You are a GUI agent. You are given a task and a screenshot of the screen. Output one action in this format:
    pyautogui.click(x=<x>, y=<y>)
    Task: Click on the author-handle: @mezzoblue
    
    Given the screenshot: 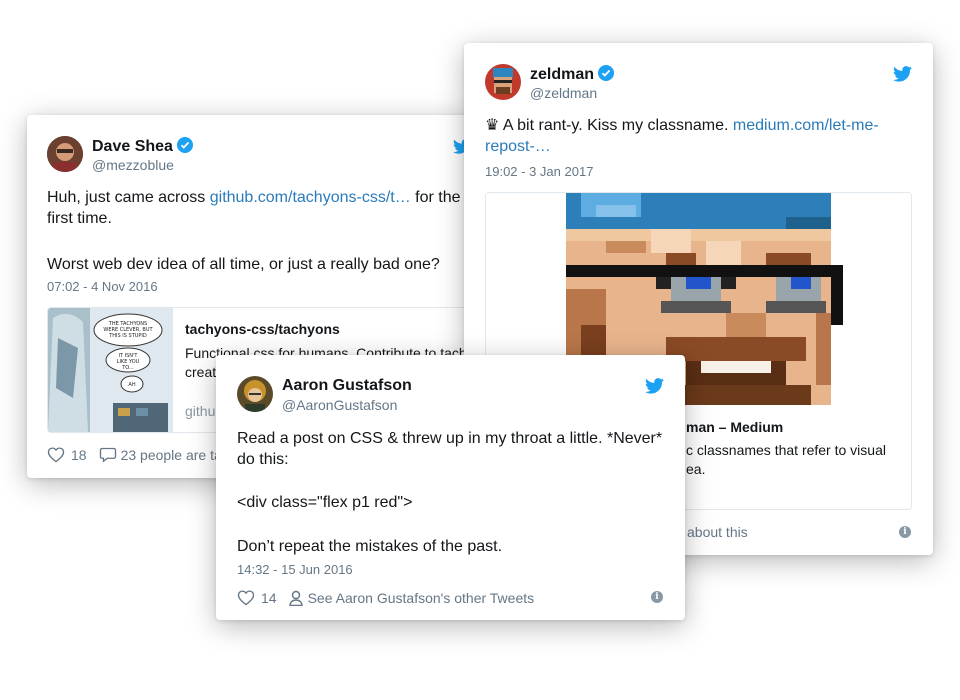 What is the action you would take?
    pyautogui.click(x=133, y=165)
    